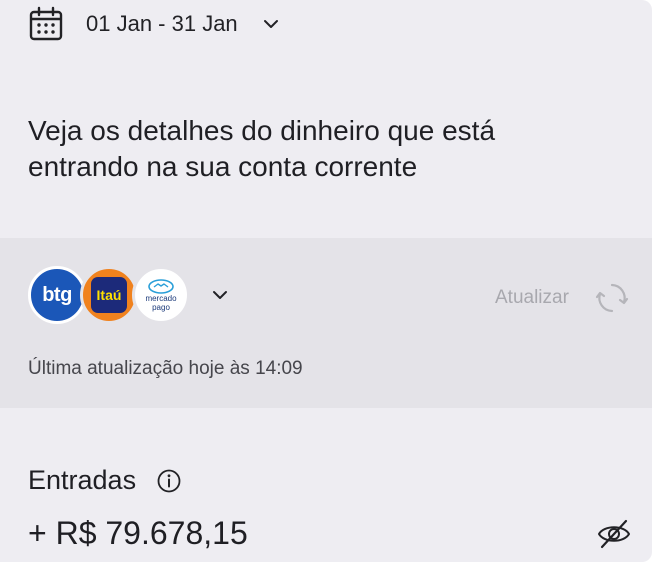 Image resolution: width=660 pixels, height=562 pixels. I want to click on refresh-icon, so click(612, 298).